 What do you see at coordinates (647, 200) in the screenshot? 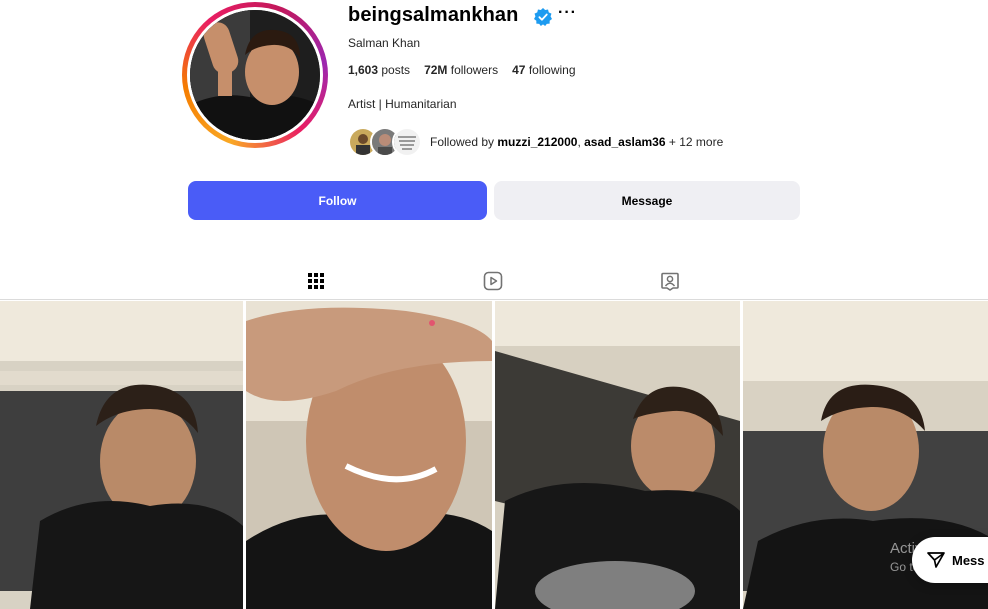
I see `message-button: Message` at bounding box center [647, 200].